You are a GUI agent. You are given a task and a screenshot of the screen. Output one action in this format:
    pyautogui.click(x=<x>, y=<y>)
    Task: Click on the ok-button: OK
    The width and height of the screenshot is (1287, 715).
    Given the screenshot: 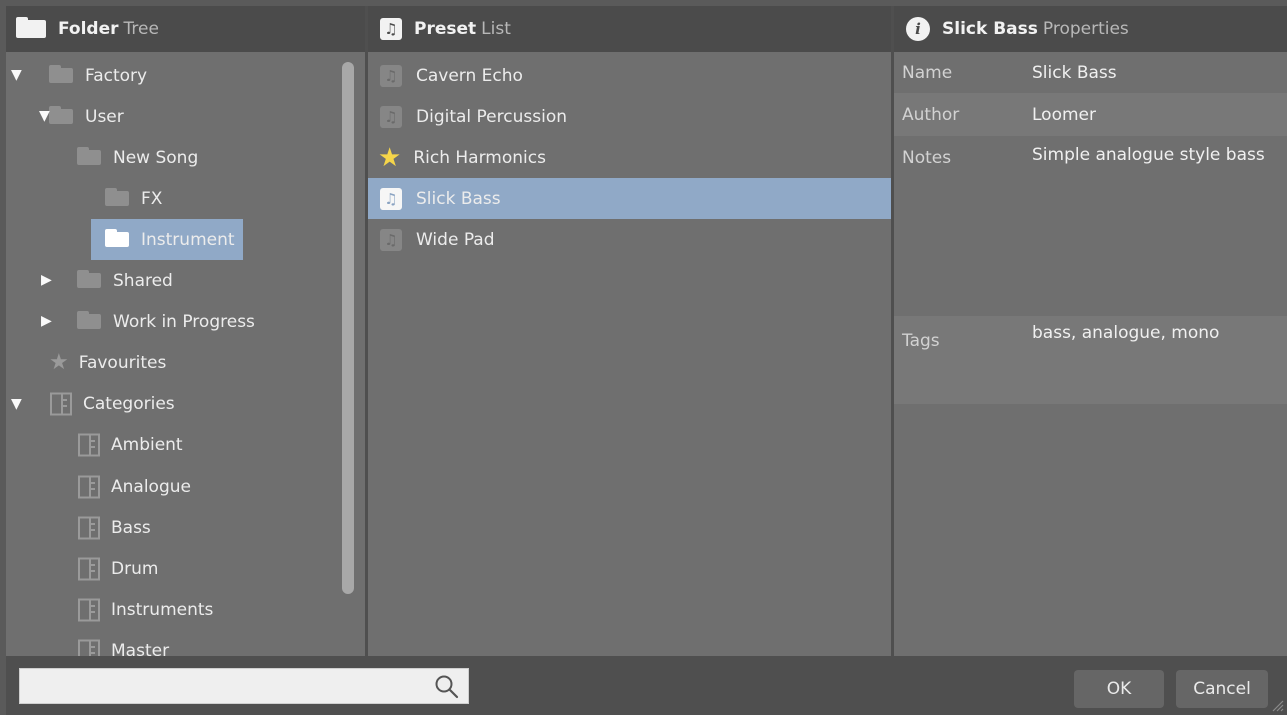 What is the action you would take?
    pyautogui.click(x=1119, y=689)
    